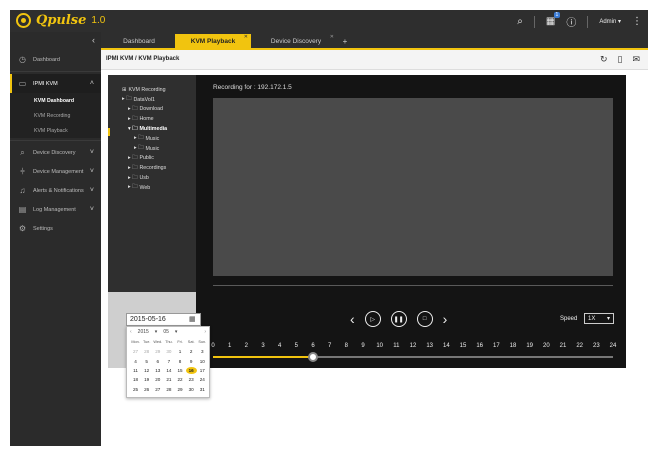 The height and width of the screenshot is (460, 660). What do you see at coordinates (191, 351) in the screenshot?
I see `calendar-day: 2` at bounding box center [191, 351].